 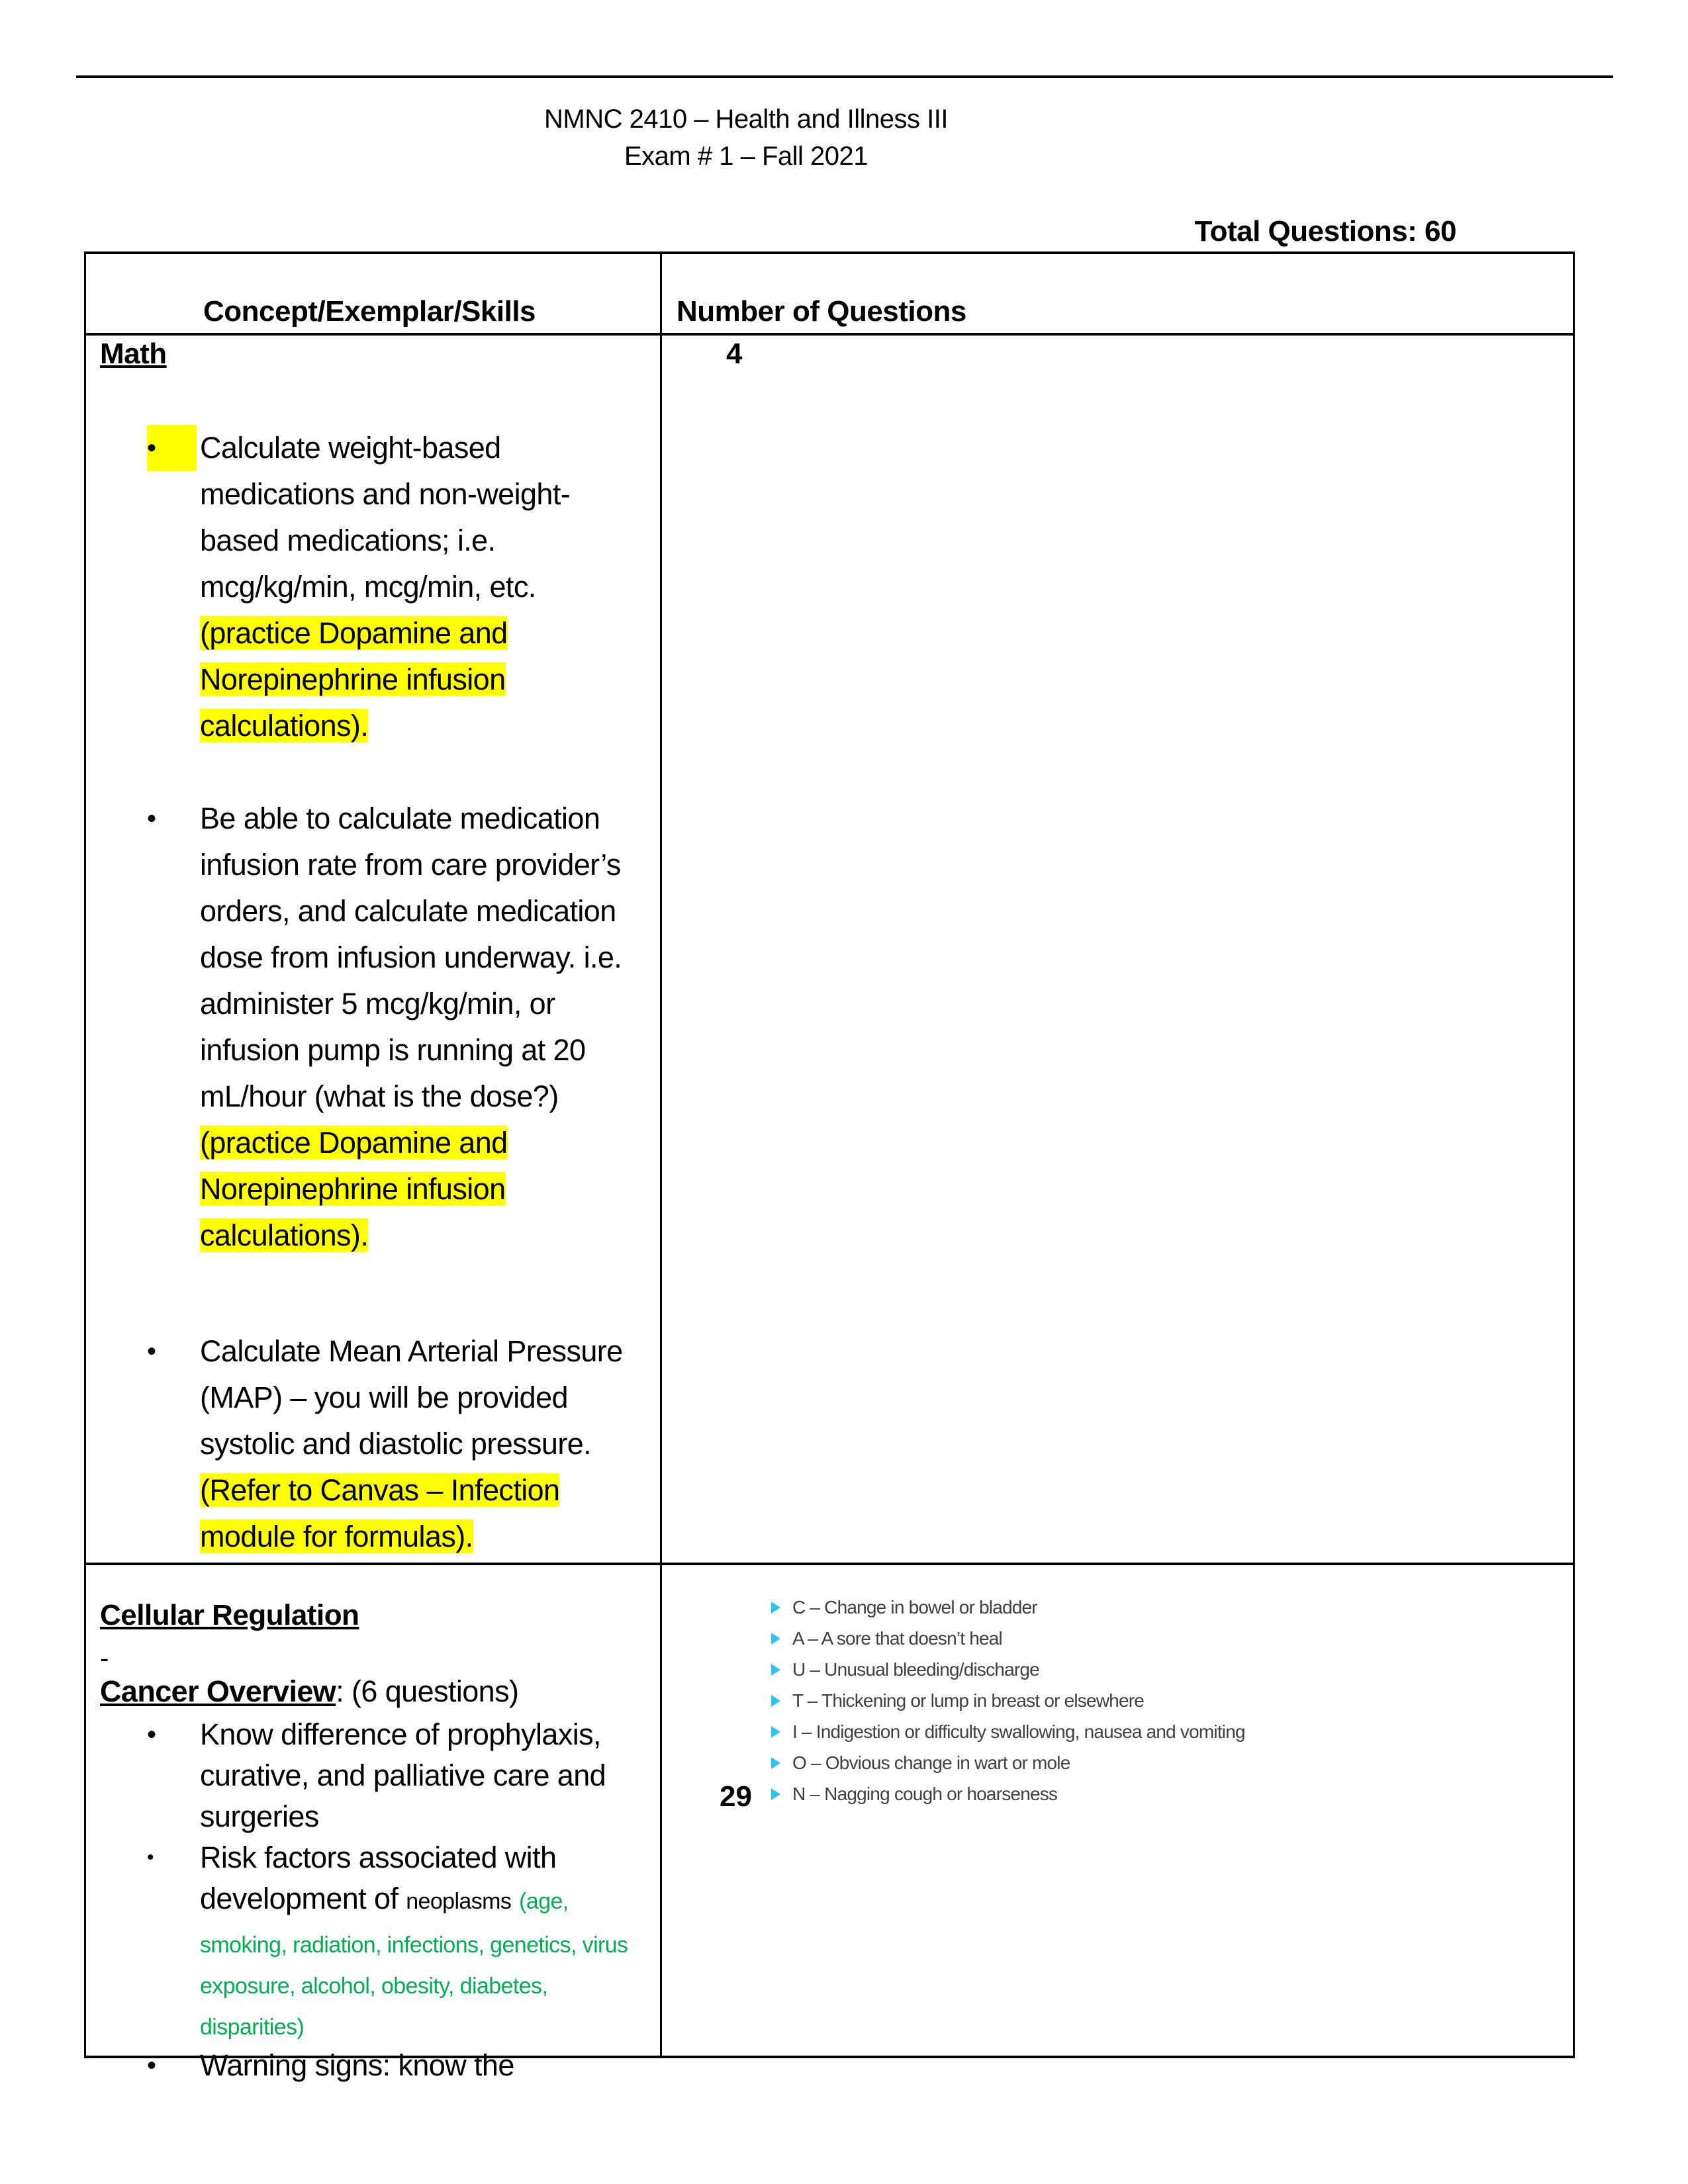 I want to click on row-divider, so click(x=829, y=1564).